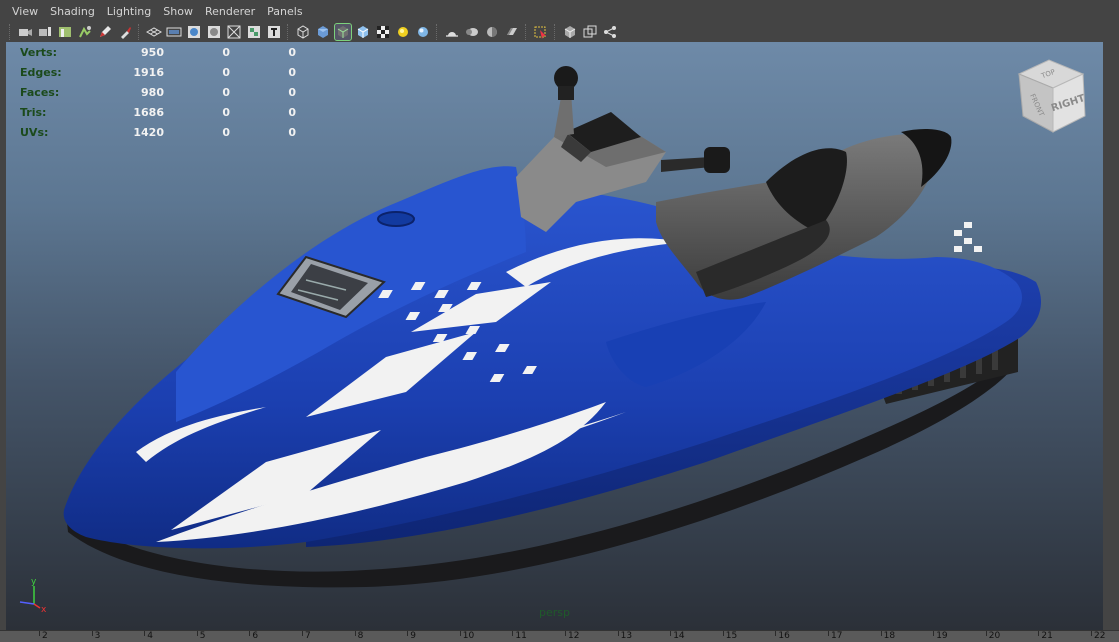 Image resolution: width=1119 pixels, height=642 pixels. What do you see at coordinates (41, 72) in the screenshot?
I see `hud-label: Edges:` at bounding box center [41, 72].